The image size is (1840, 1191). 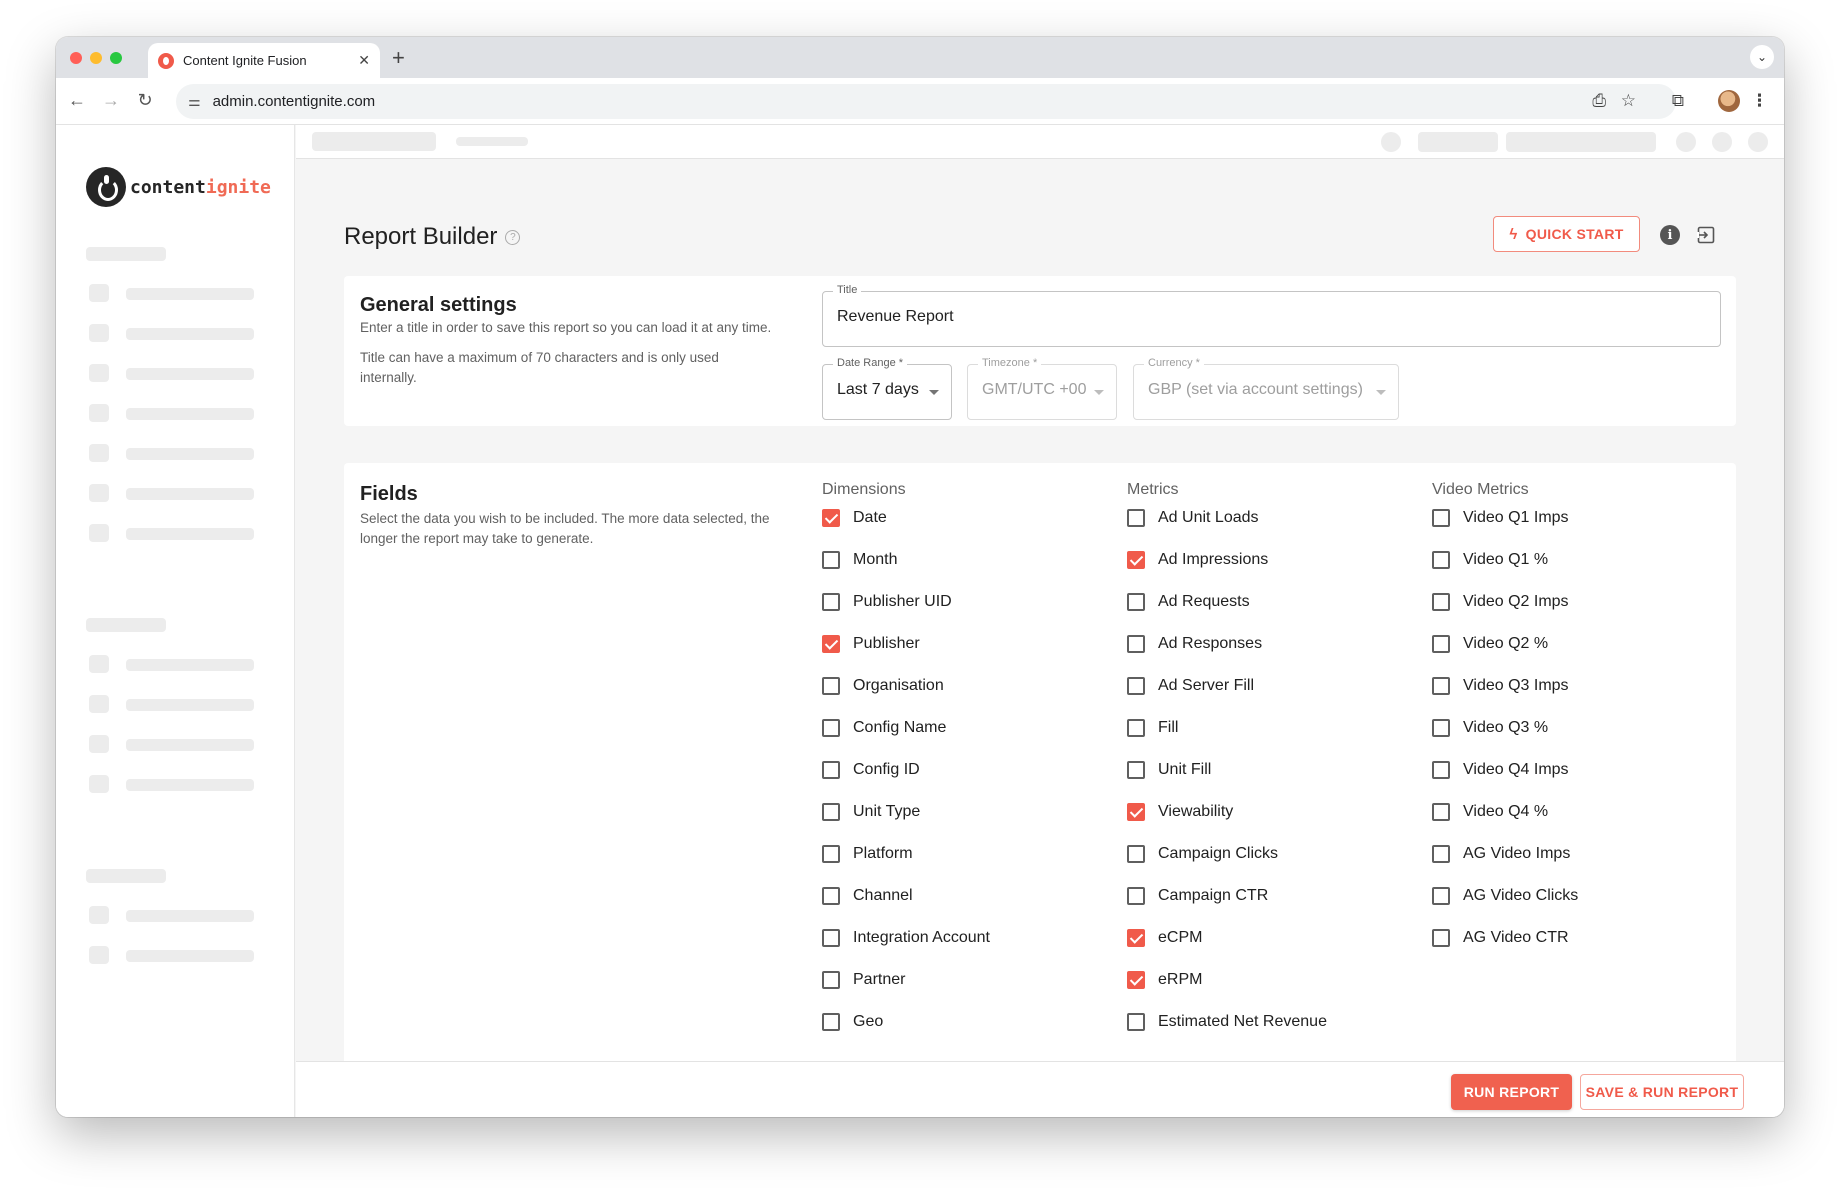 What do you see at coordinates (76, 58) in the screenshot?
I see `close-window-button` at bounding box center [76, 58].